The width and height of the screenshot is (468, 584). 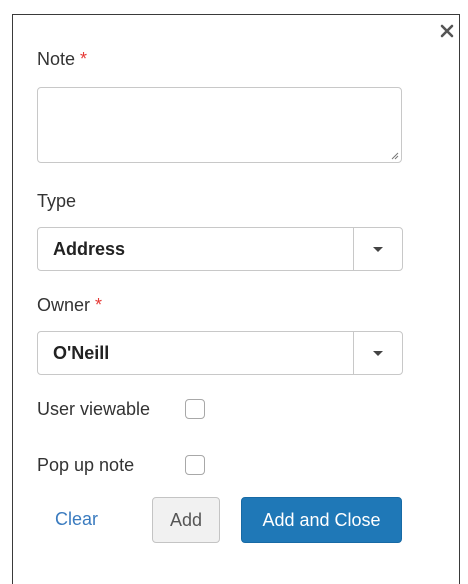 What do you see at coordinates (84, 59) in the screenshot?
I see `note-required-mark: *` at bounding box center [84, 59].